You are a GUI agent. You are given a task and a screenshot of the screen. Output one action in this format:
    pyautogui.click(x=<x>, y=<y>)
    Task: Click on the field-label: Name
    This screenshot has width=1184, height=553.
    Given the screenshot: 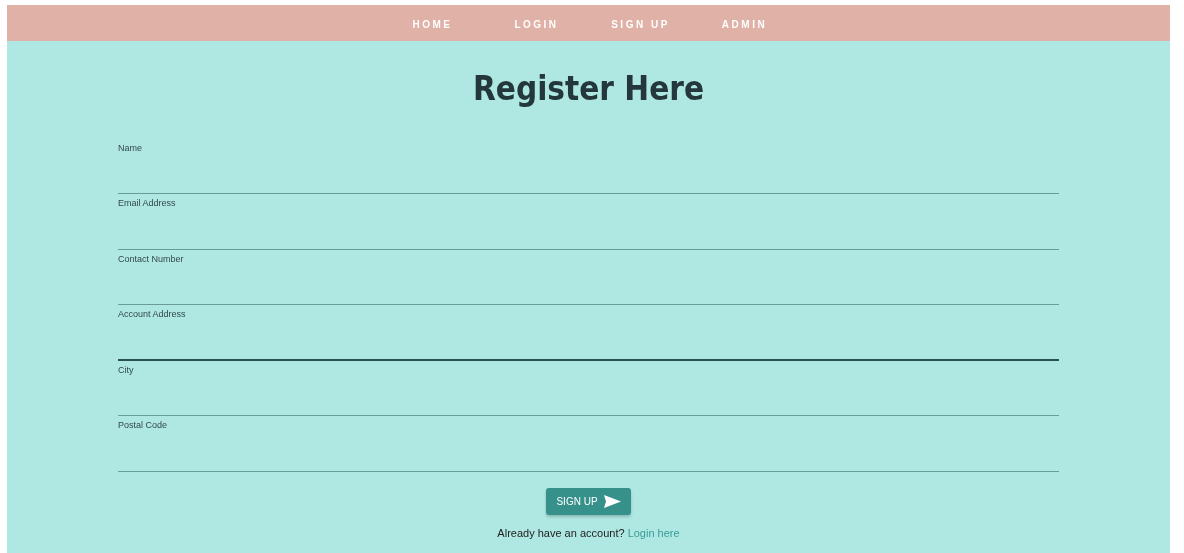 What is the action you would take?
    pyautogui.click(x=130, y=148)
    